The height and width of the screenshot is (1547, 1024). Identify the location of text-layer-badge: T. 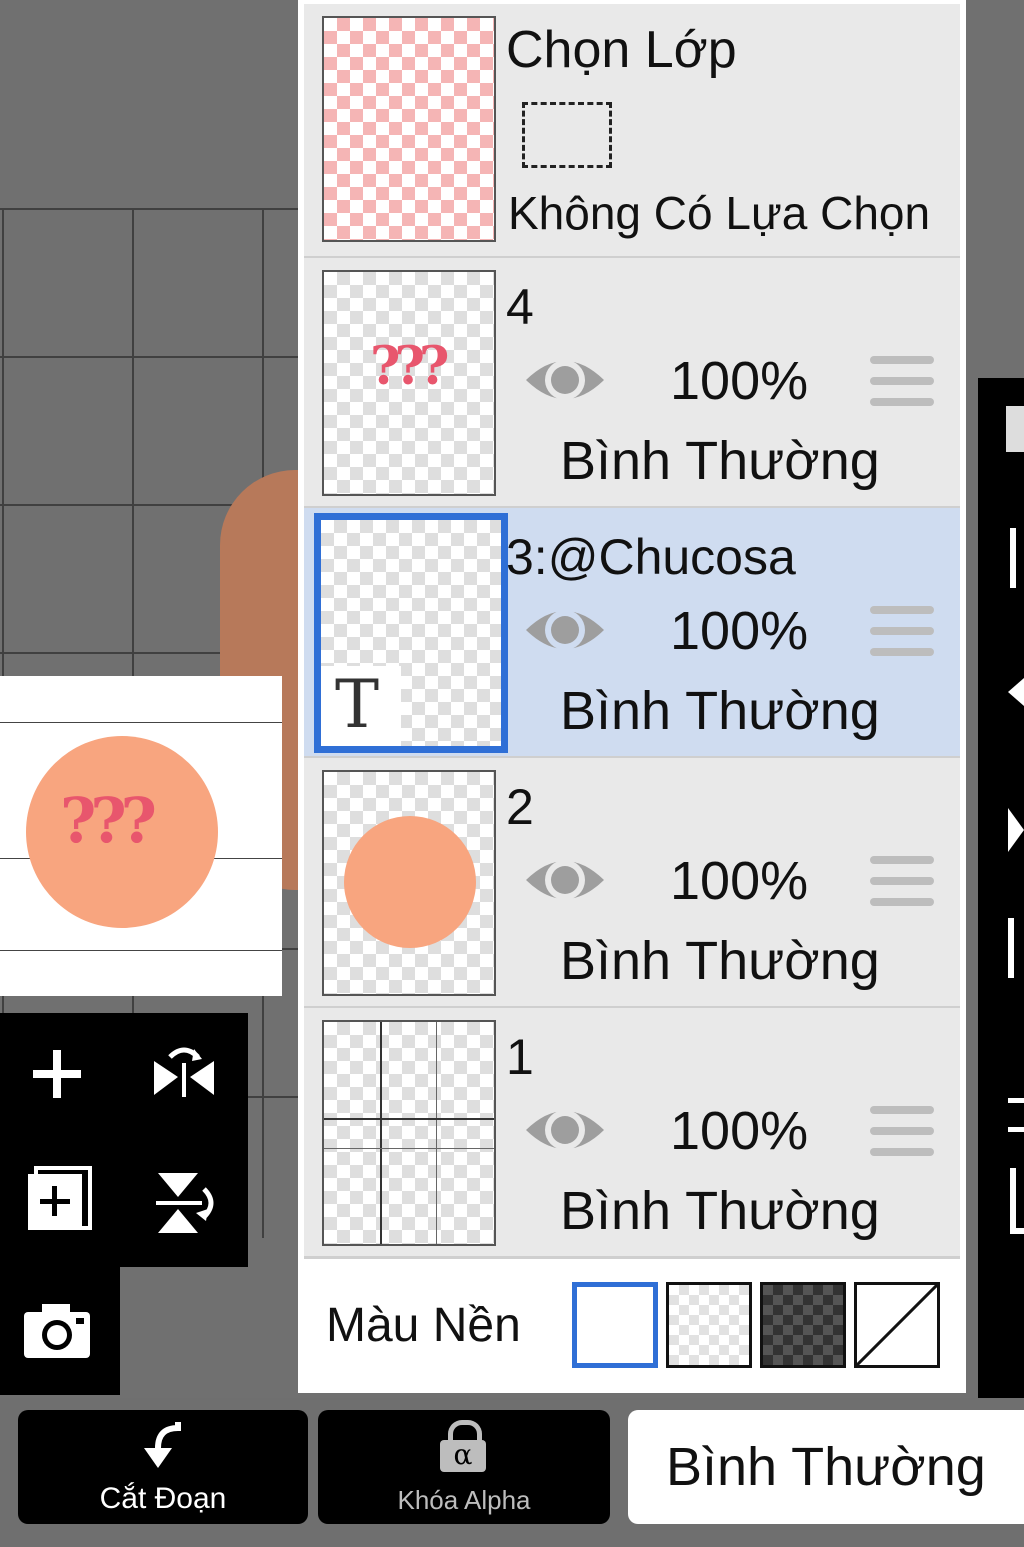
(361, 706).